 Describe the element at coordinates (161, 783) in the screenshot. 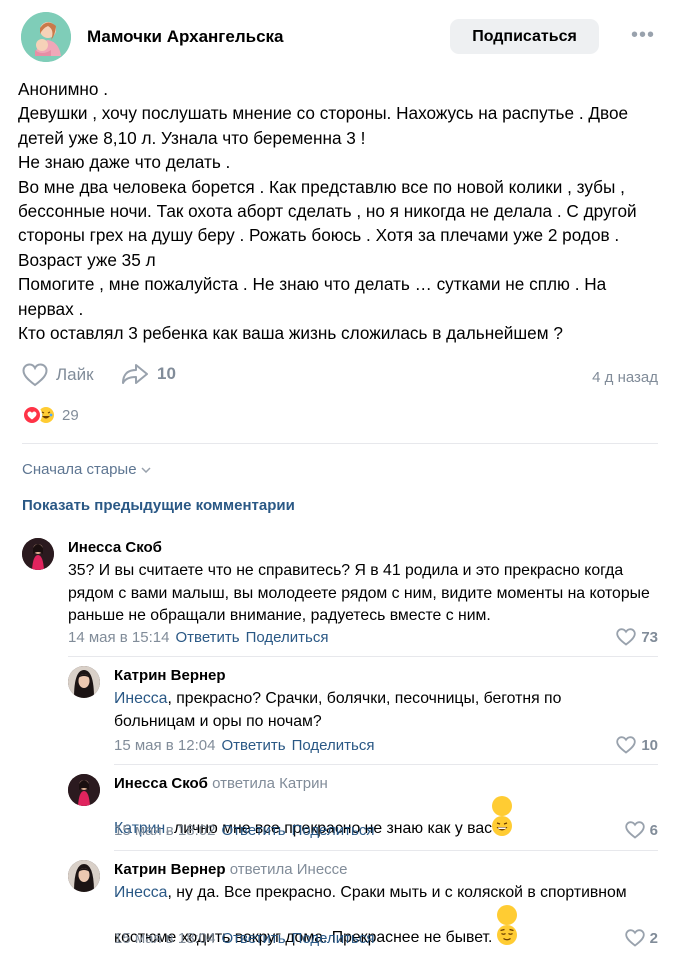

I see `author-name: Инесса Скоб` at that location.